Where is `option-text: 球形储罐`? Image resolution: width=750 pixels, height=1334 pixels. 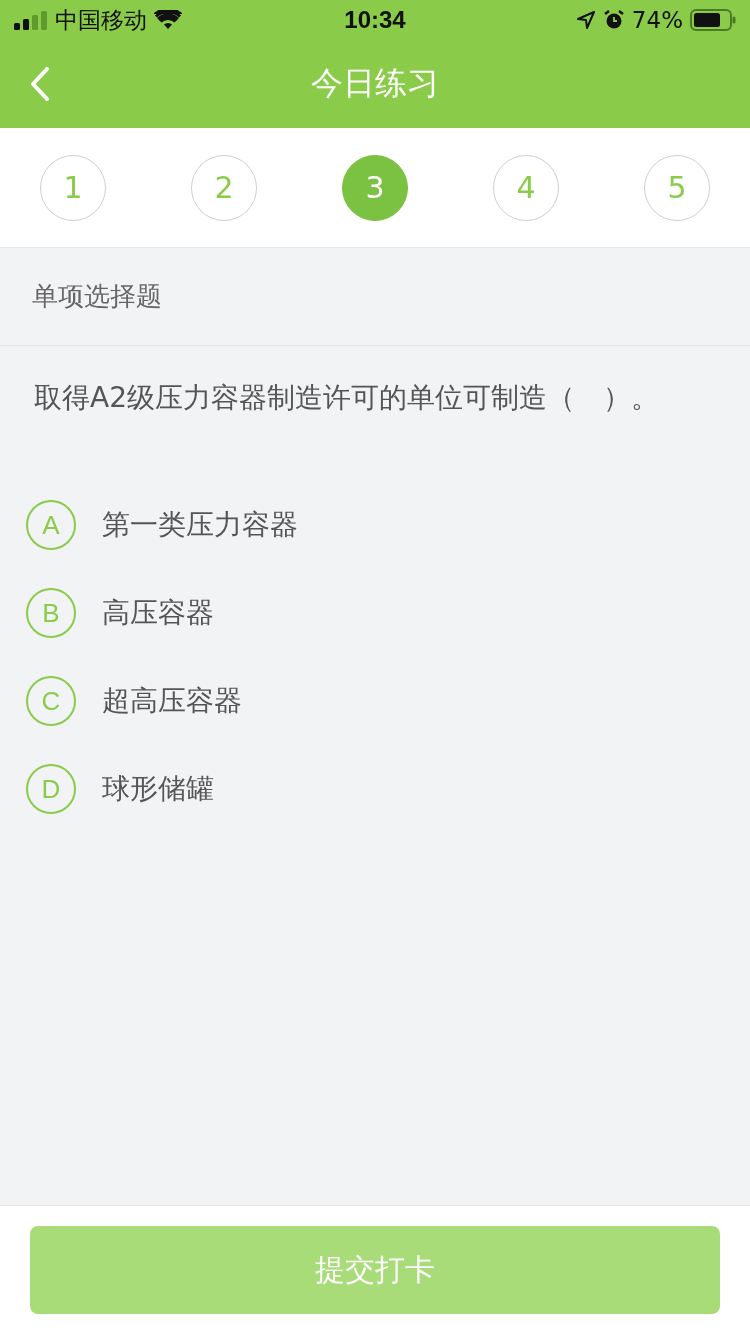 option-text: 球形储罐 is located at coordinates (158, 789).